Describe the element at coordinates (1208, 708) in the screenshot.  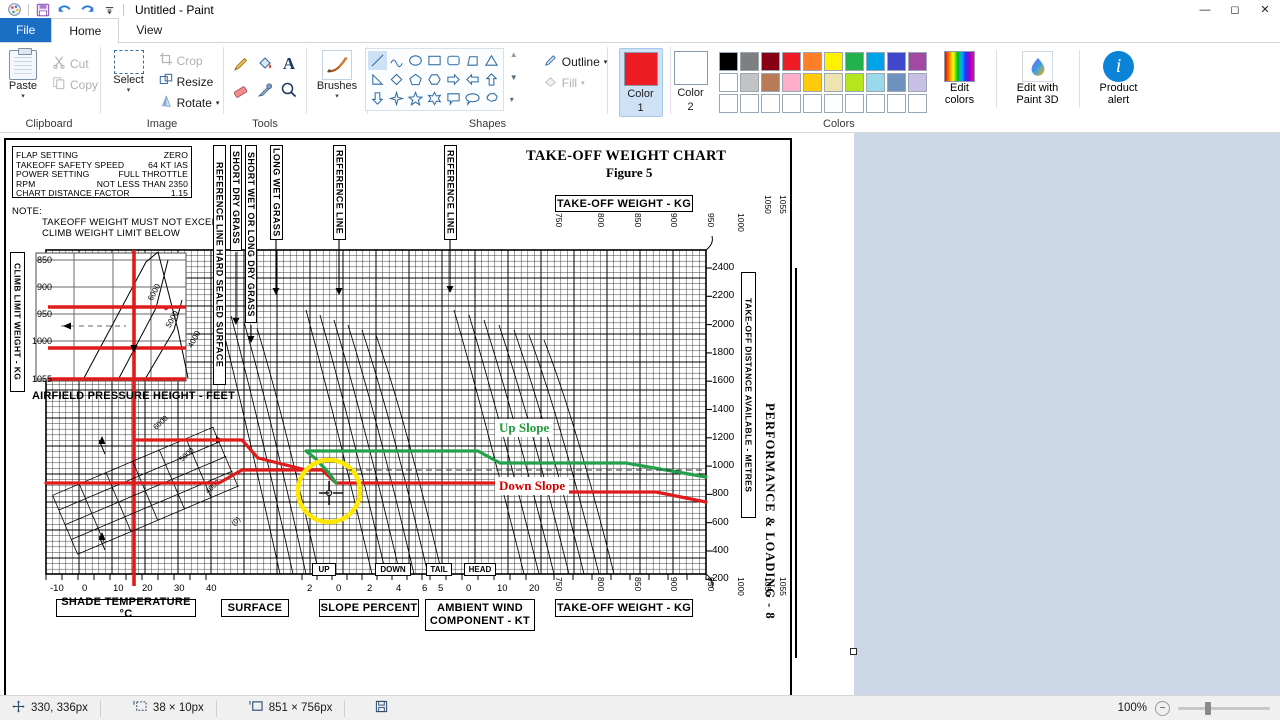
I see `zoom-slider-thumb` at that location.